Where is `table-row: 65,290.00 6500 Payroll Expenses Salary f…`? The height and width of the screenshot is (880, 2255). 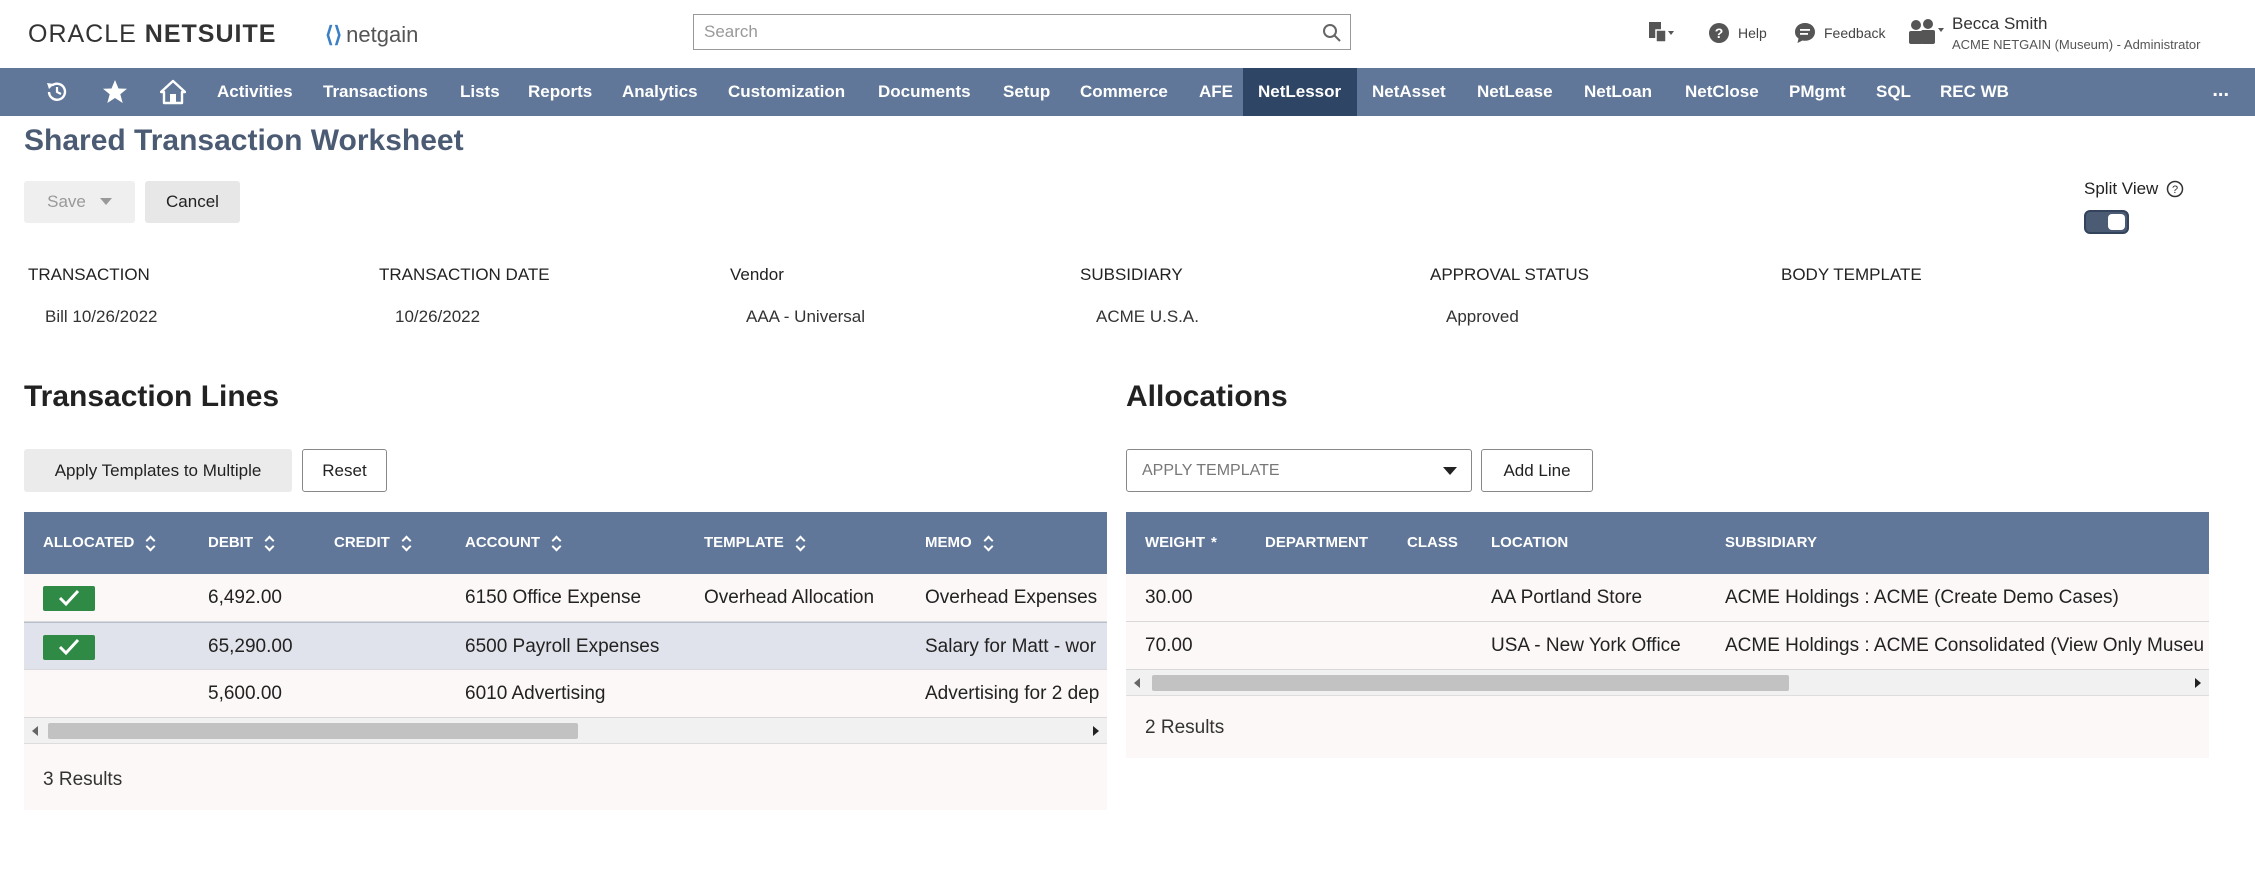
table-row: 65,290.00 6500 Payroll Expenses Salary f… is located at coordinates (565, 646).